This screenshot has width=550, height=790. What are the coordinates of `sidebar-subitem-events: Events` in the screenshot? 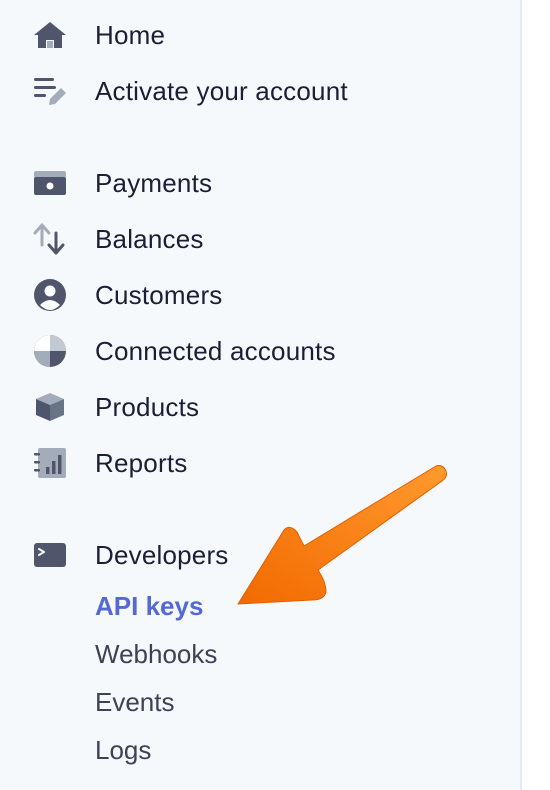 It's located at (135, 702).